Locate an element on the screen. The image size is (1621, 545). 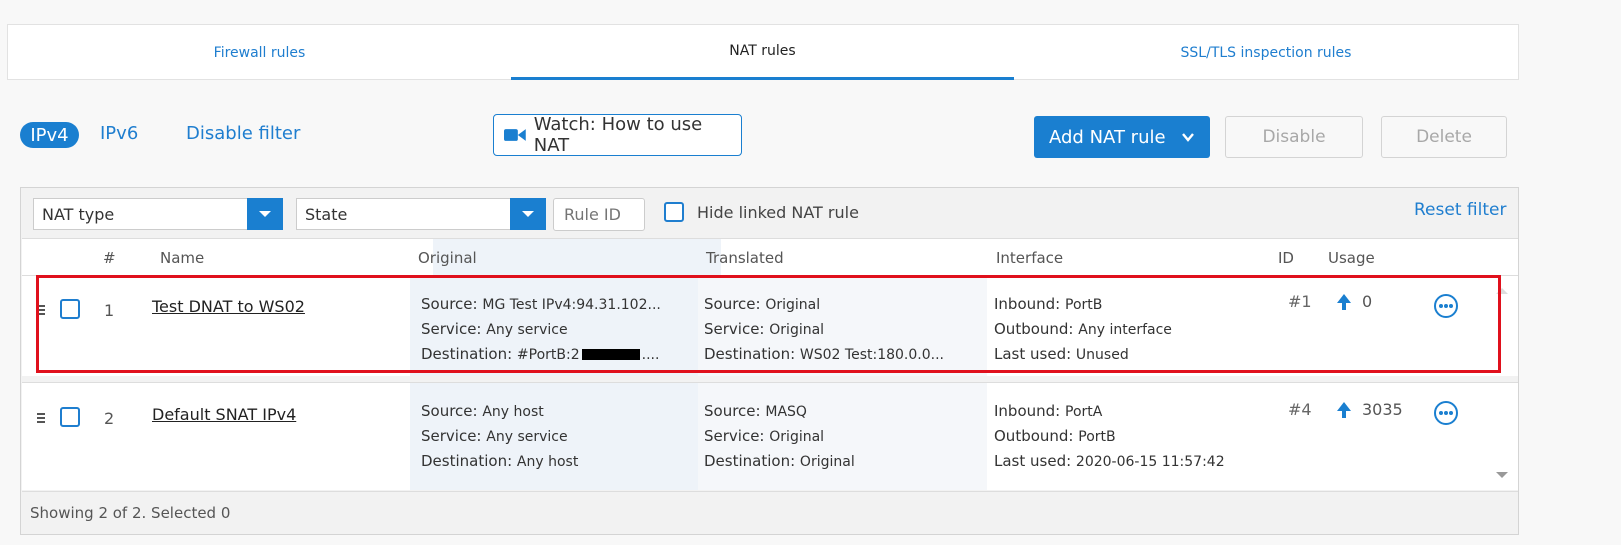
column-id: ID is located at coordinates (1286, 257).